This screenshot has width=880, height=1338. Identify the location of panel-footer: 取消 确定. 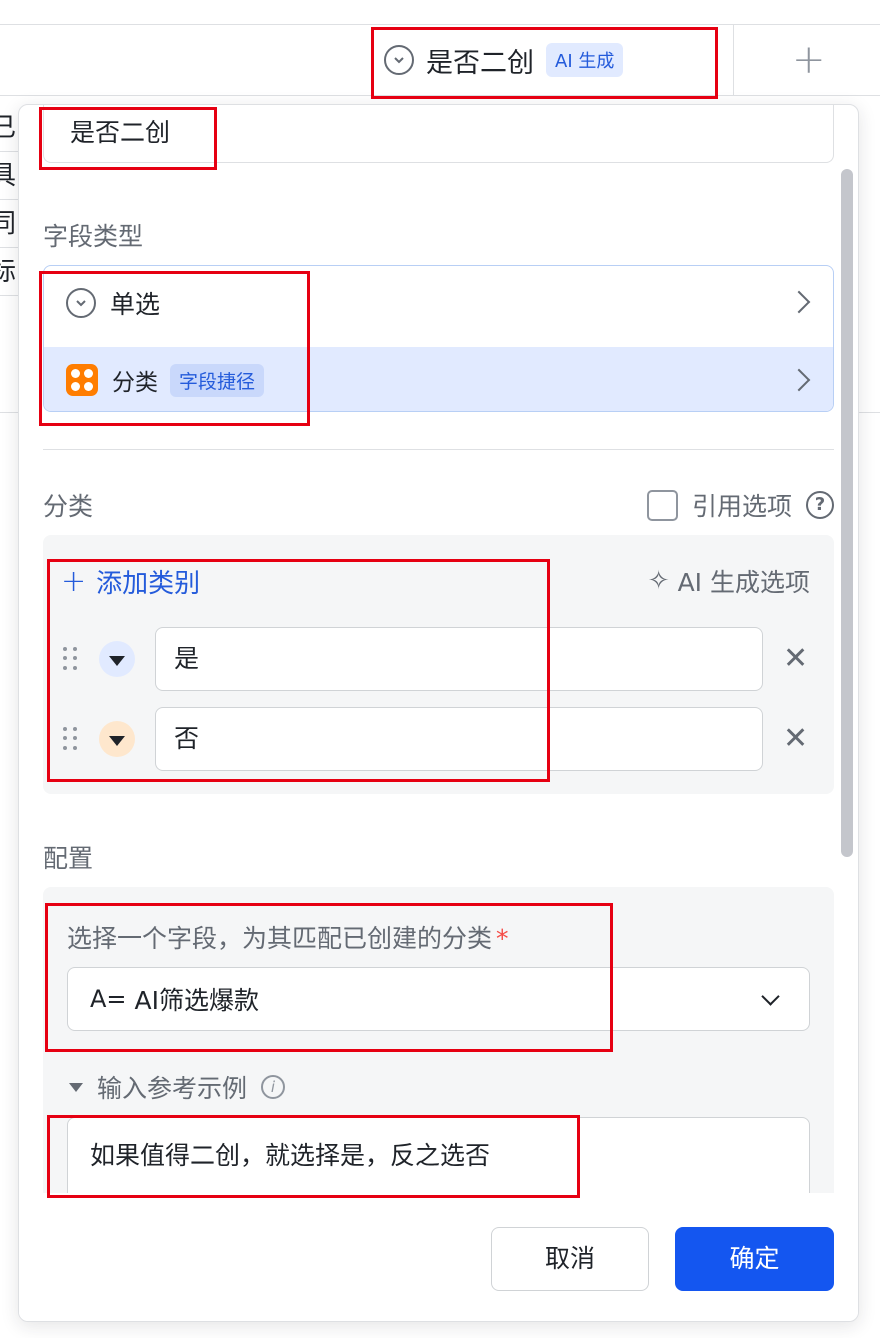
(438, 1257).